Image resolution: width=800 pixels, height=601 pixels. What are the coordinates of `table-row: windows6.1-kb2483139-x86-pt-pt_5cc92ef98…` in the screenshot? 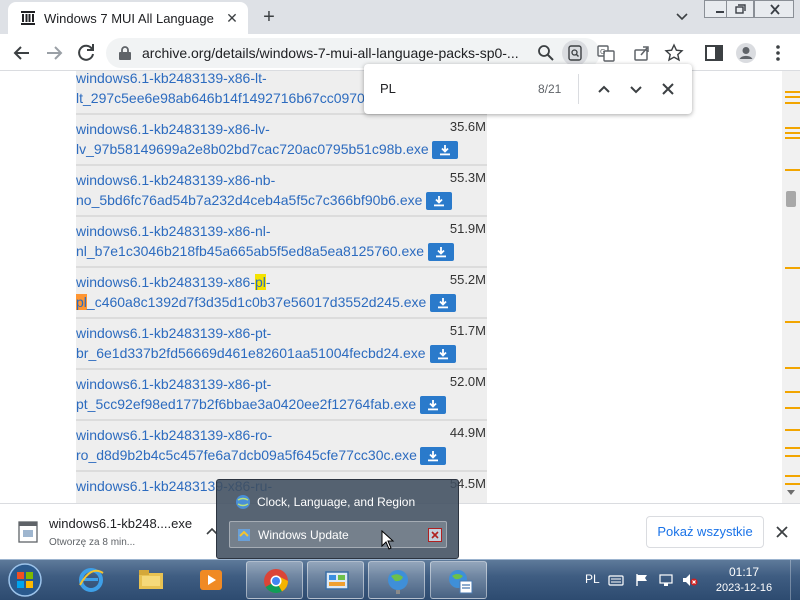 It's located at (281, 395).